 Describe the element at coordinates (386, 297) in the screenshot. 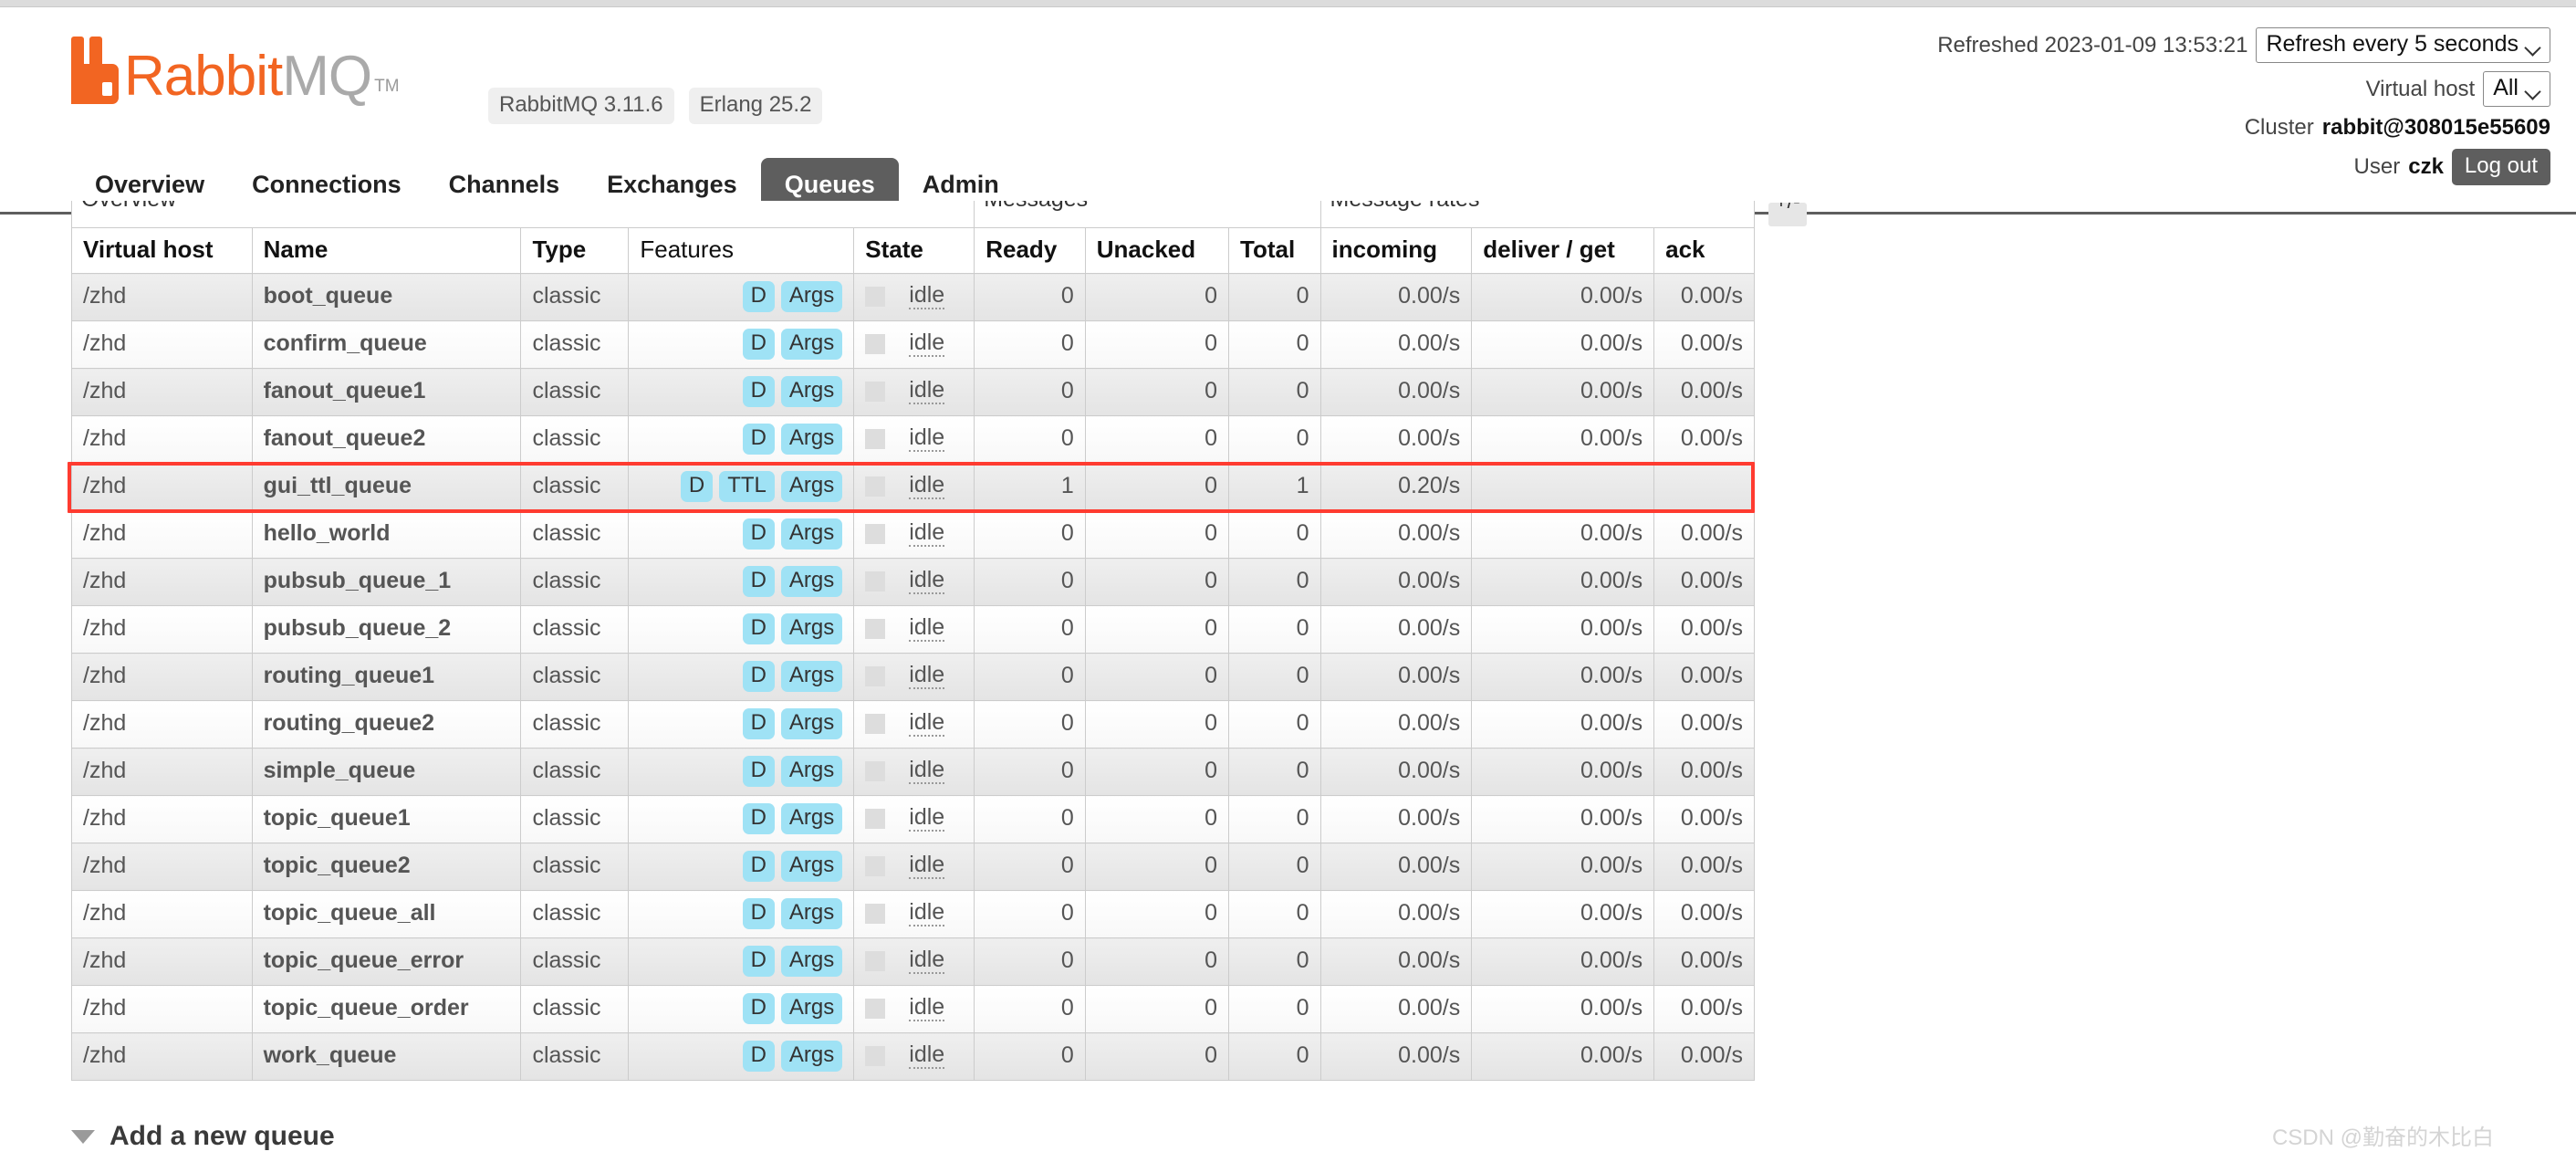

I see `queue-name-link: boot_queue` at that location.